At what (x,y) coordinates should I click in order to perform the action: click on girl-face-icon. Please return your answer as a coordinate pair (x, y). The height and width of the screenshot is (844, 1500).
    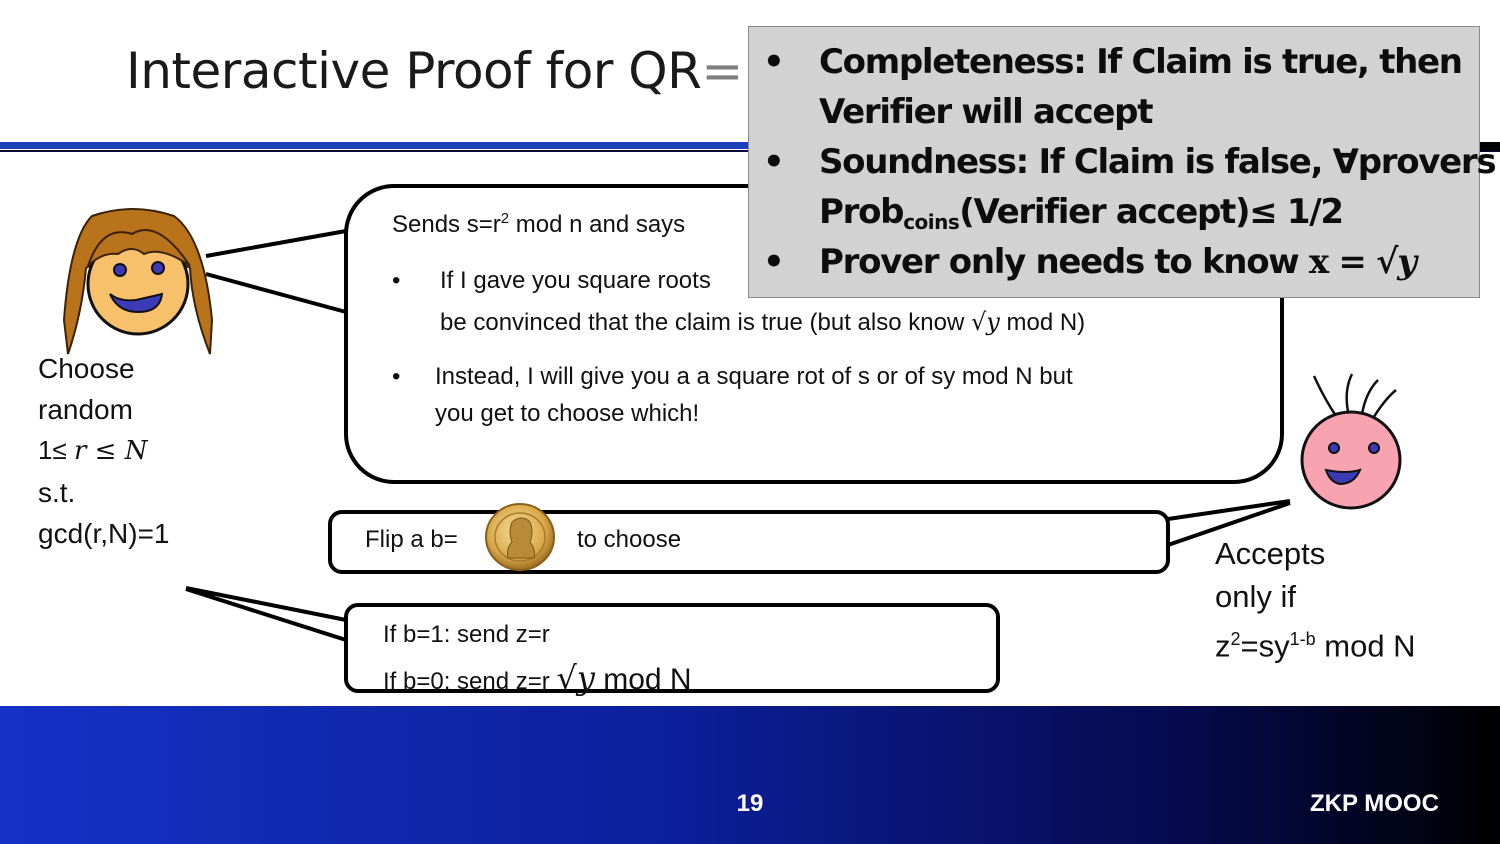
    Looking at the image, I should click on (138, 281).